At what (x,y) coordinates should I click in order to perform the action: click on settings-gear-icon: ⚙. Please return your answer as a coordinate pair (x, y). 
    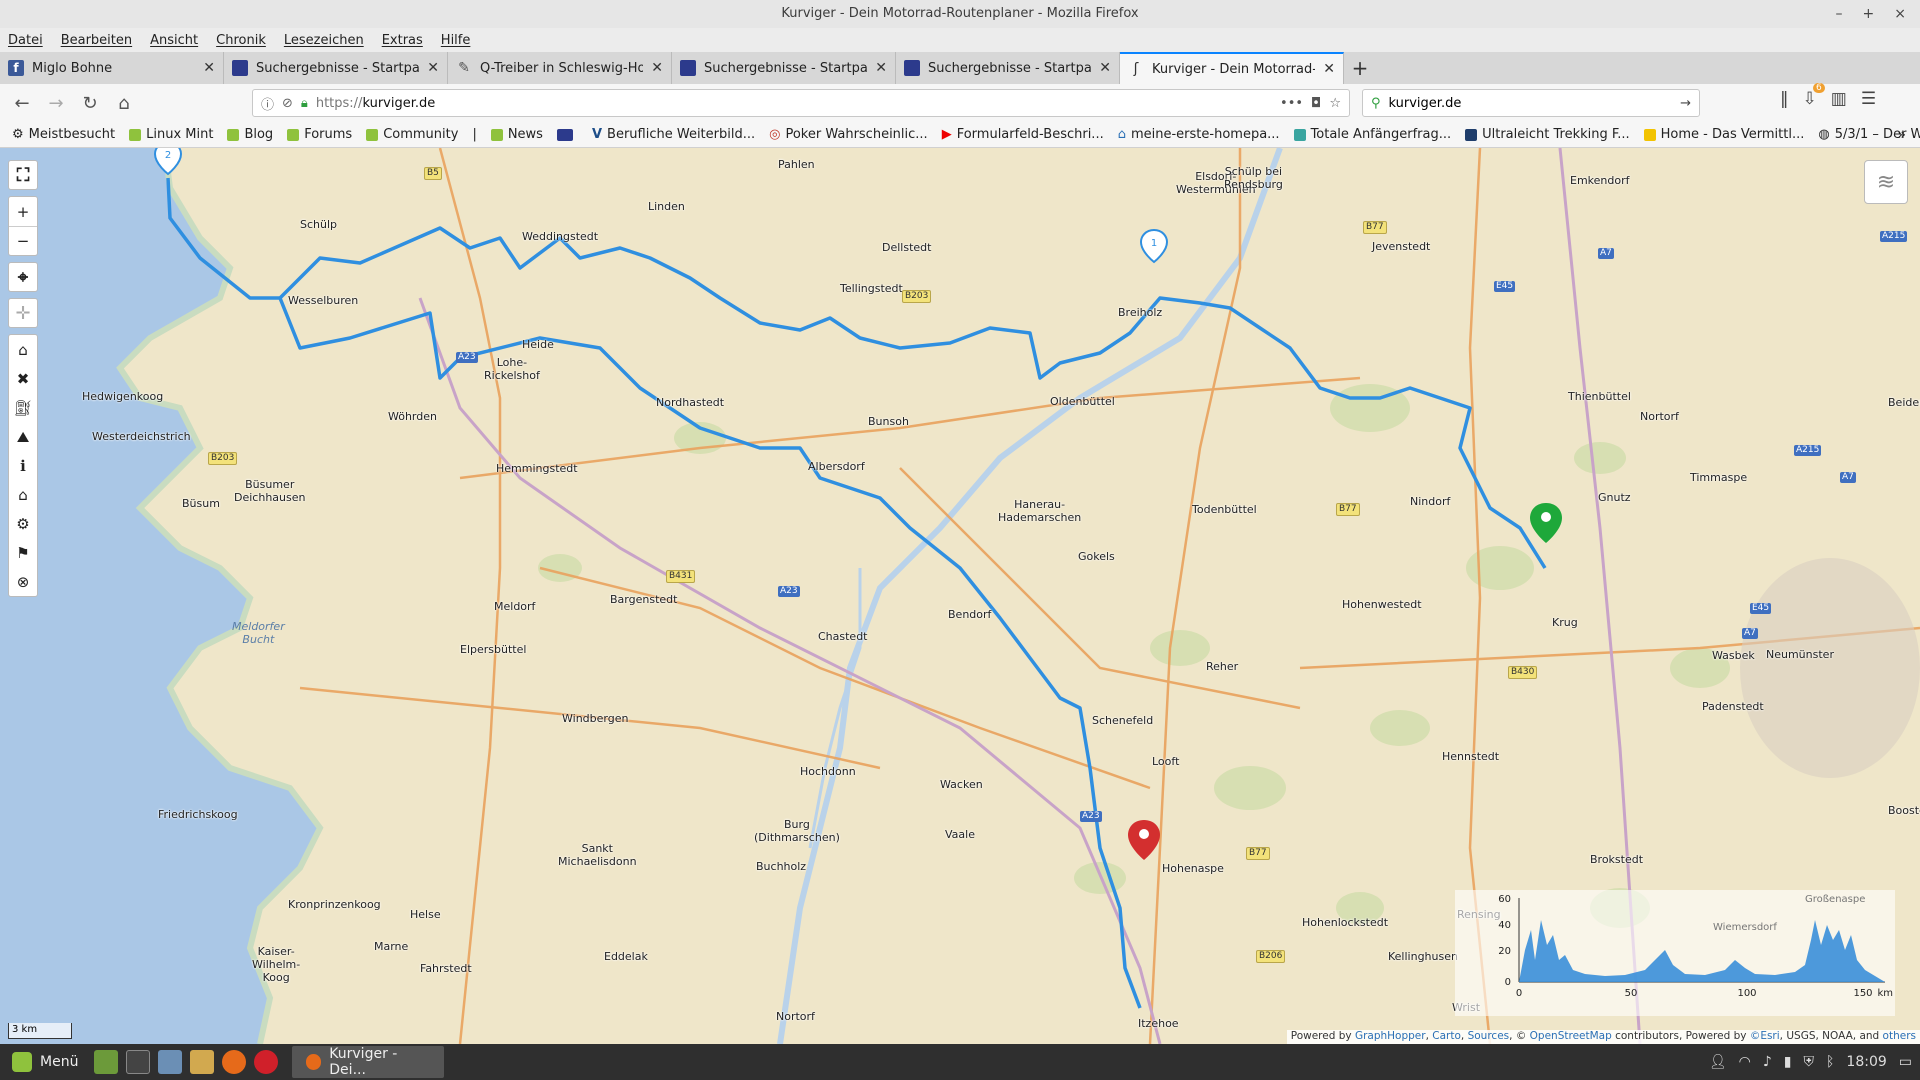
    Looking at the image, I should click on (23, 523).